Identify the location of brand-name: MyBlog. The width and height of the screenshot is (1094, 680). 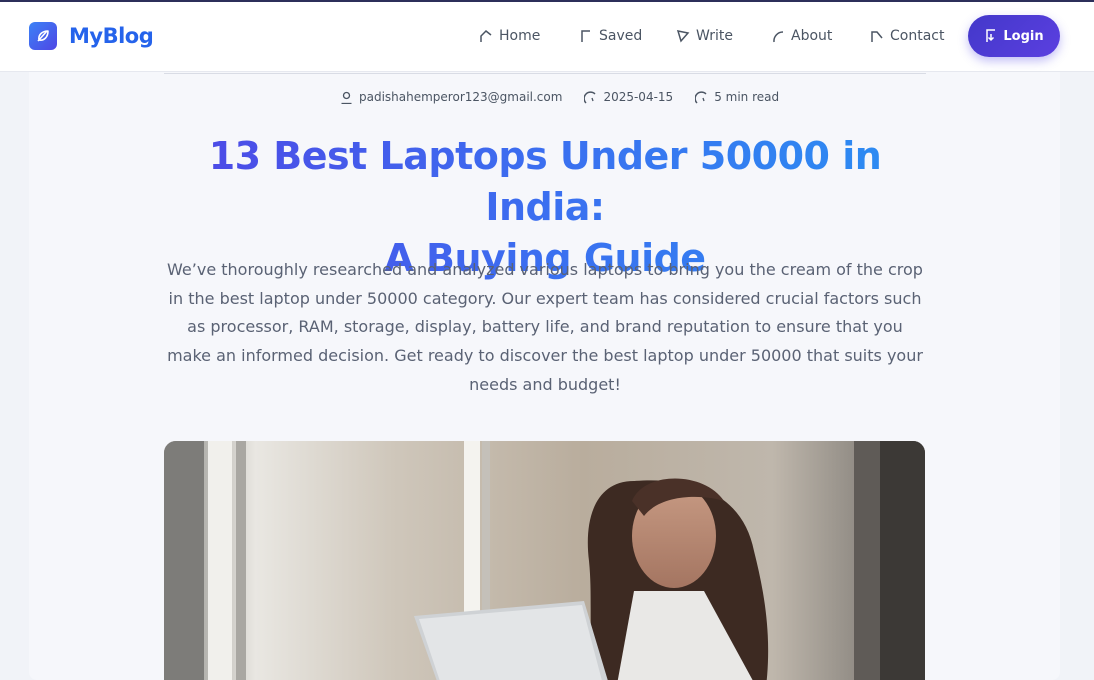
(111, 36).